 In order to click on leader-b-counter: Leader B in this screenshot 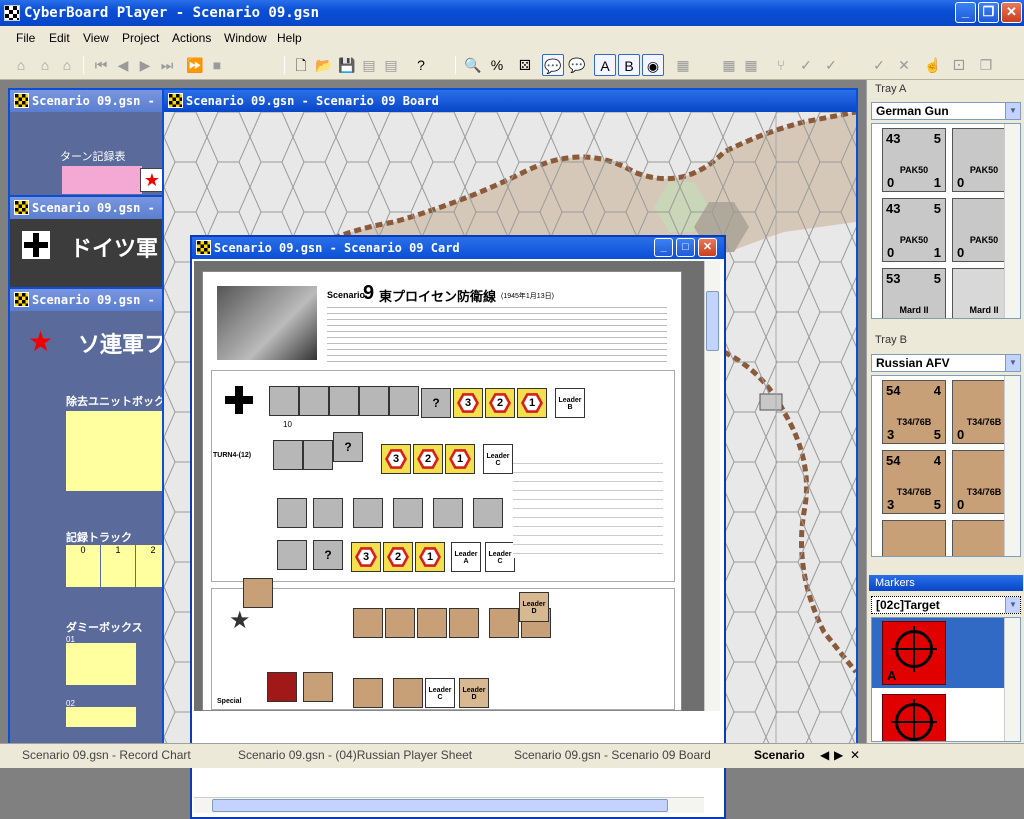, I will do `click(570, 403)`.